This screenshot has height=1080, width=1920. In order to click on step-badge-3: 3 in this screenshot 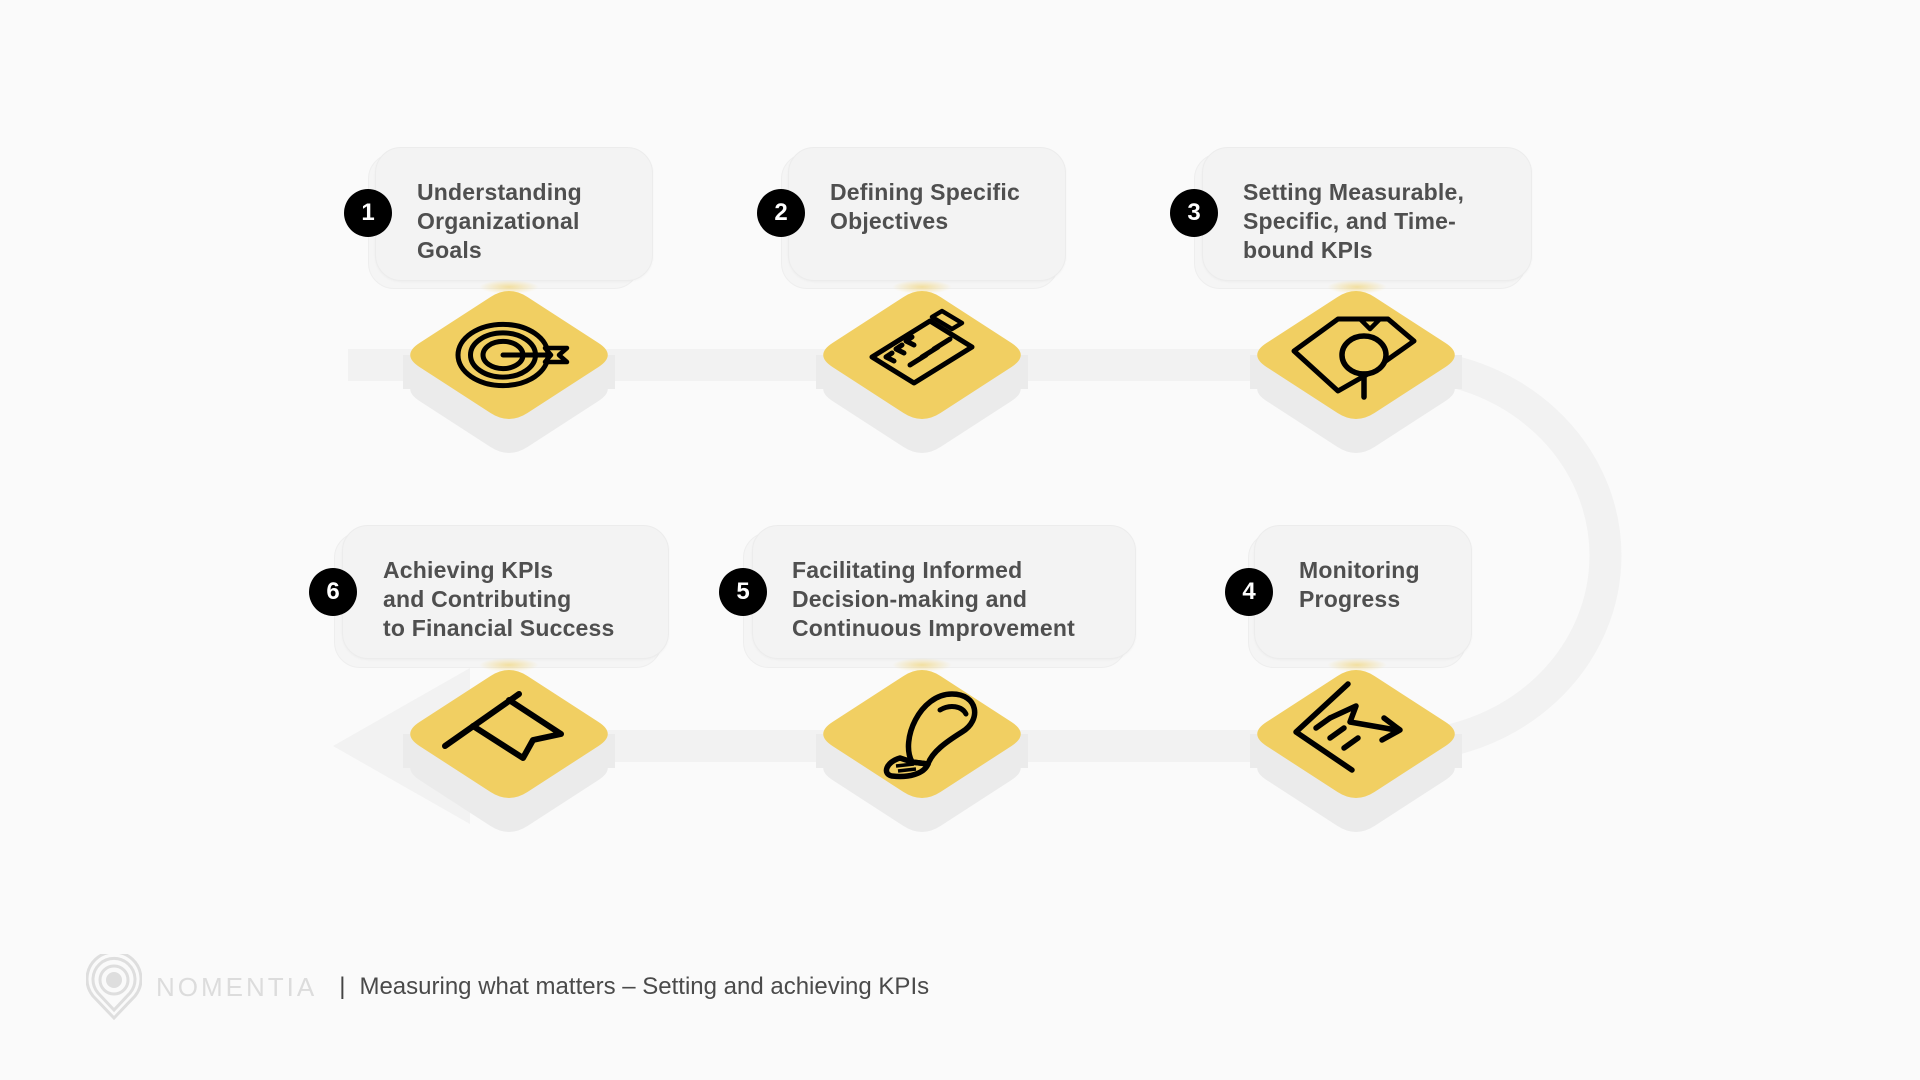, I will do `click(1194, 213)`.